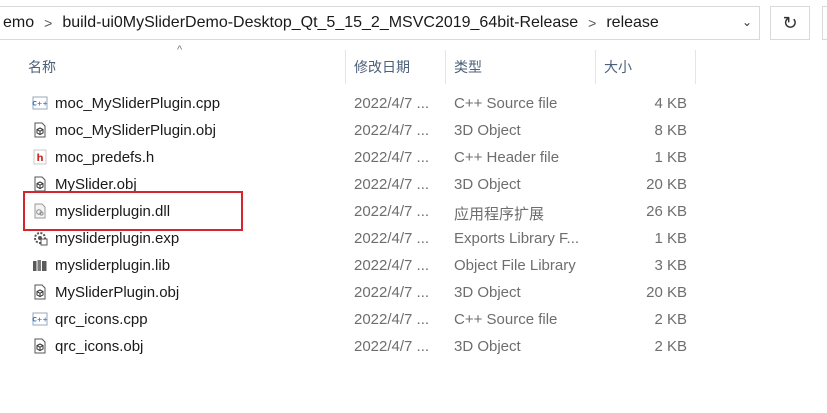  I want to click on file-row: MySlider.obj 2022/4/7 ... 3D Object 20 KB, so click(413, 184).